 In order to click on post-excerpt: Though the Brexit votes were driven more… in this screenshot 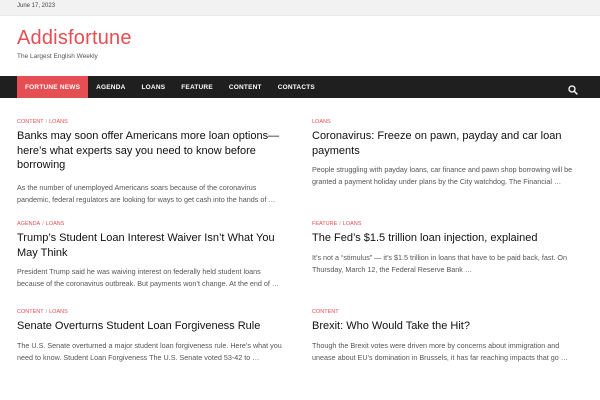, I will do `click(440, 351)`.